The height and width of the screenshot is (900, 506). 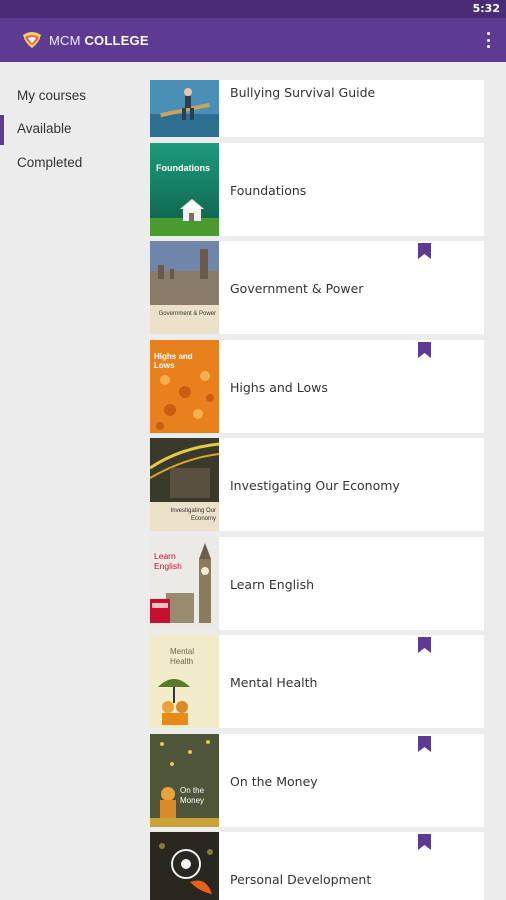 I want to click on thumbnail-text: Foundations, so click(x=183, y=168).